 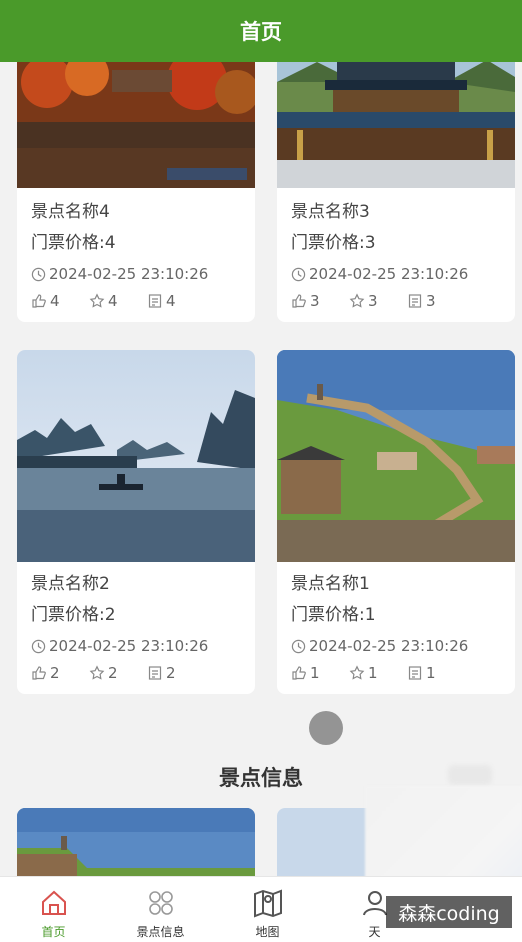 I want to click on page-header: 首页, so click(x=261, y=31).